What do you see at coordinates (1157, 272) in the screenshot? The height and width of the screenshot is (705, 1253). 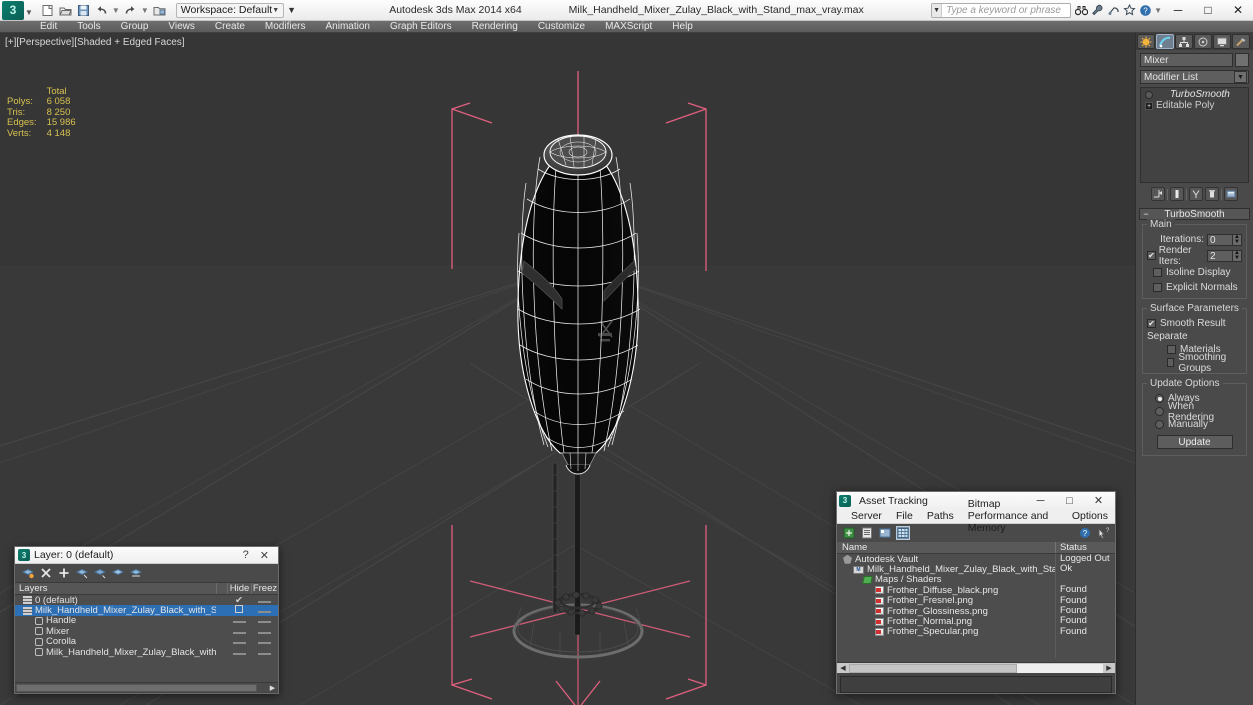 I see `isoline-display-checkbox` at bounding box center [1157, 272].